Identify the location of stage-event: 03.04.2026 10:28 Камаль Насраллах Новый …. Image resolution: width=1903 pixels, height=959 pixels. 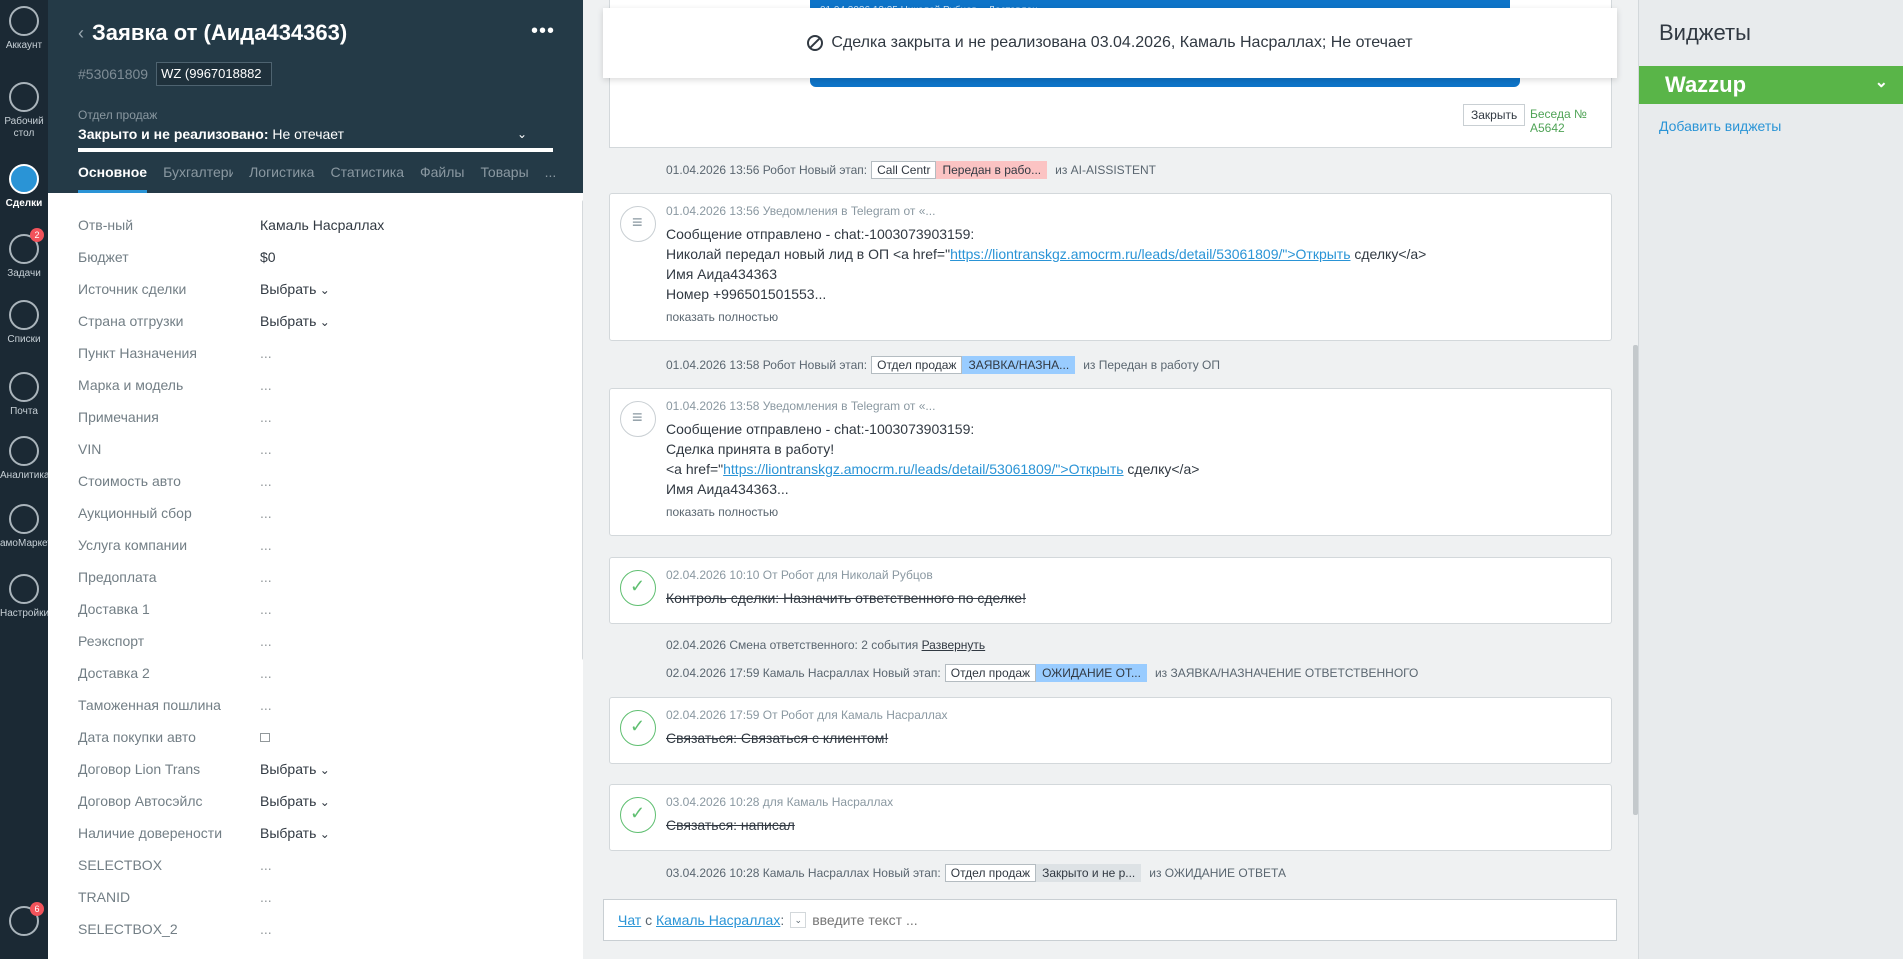
(976, 873).